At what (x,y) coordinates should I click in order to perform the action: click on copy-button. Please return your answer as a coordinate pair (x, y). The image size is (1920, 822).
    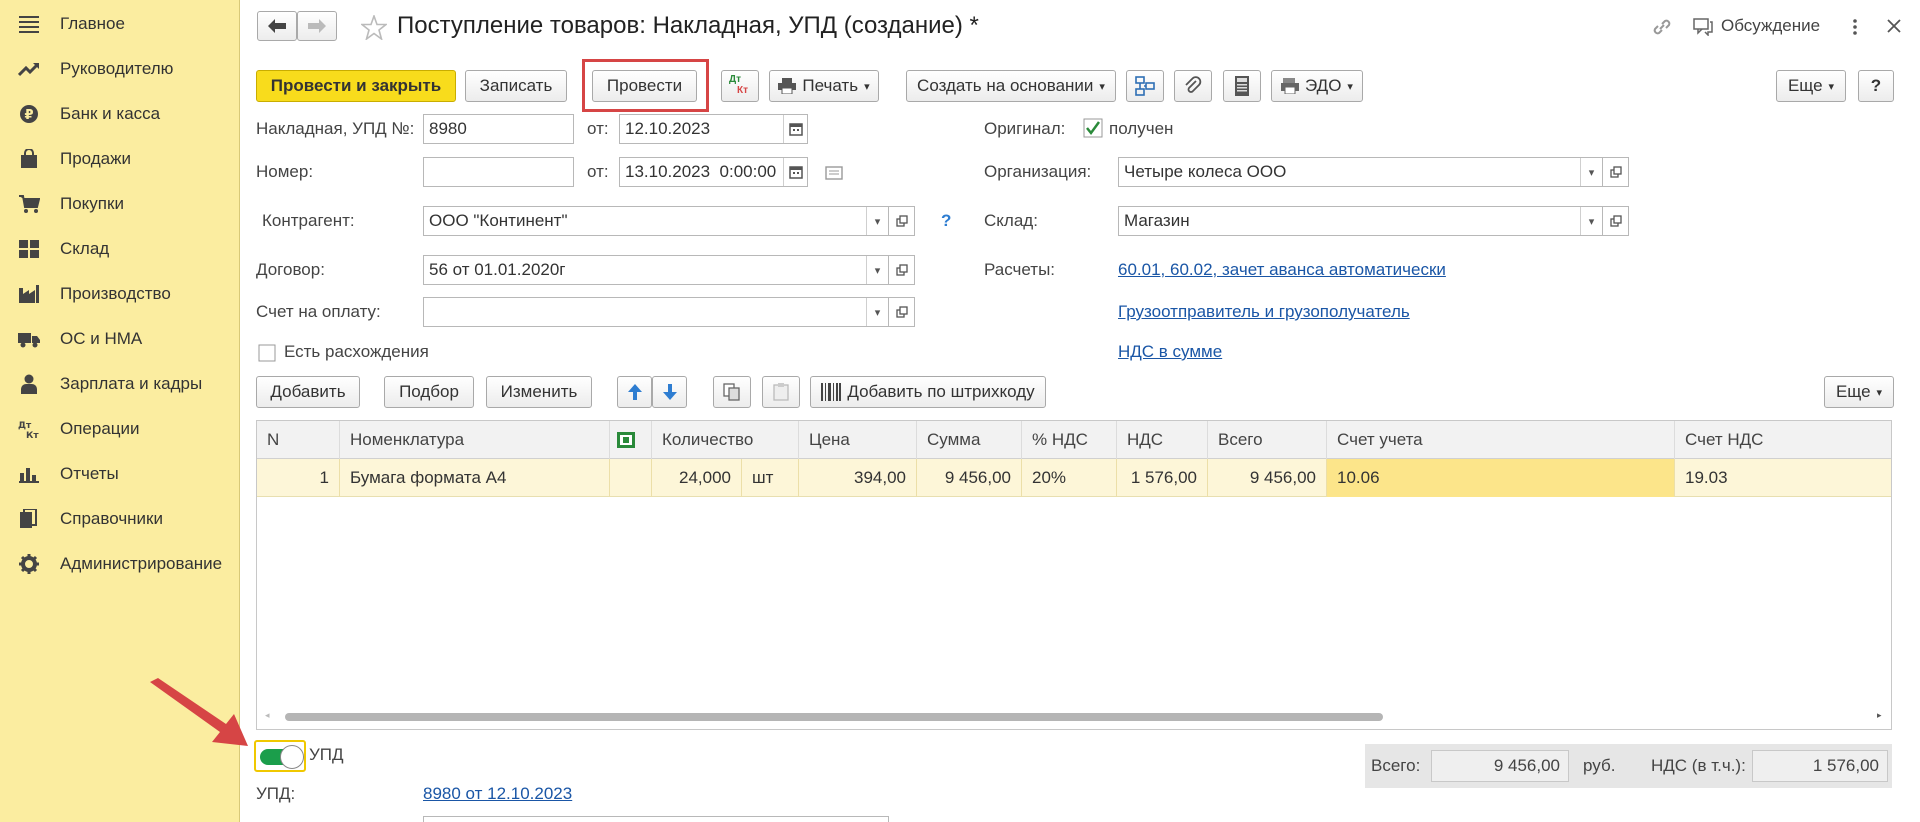
    Looking at the image, I should click on (732, 392).